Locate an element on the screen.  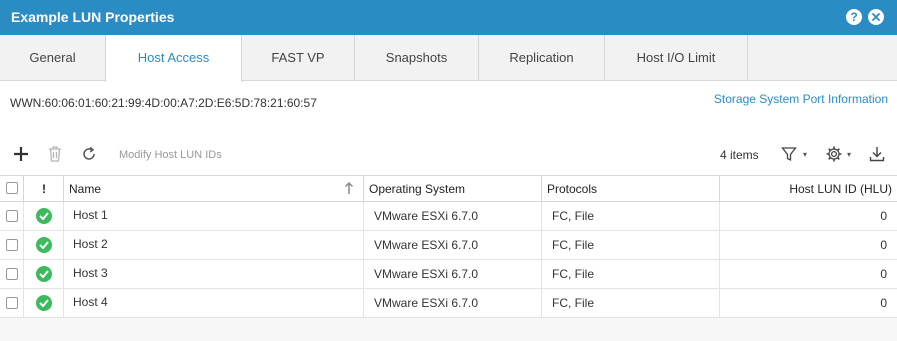
tab-replication: Replication is located at coordinates (542, 58).